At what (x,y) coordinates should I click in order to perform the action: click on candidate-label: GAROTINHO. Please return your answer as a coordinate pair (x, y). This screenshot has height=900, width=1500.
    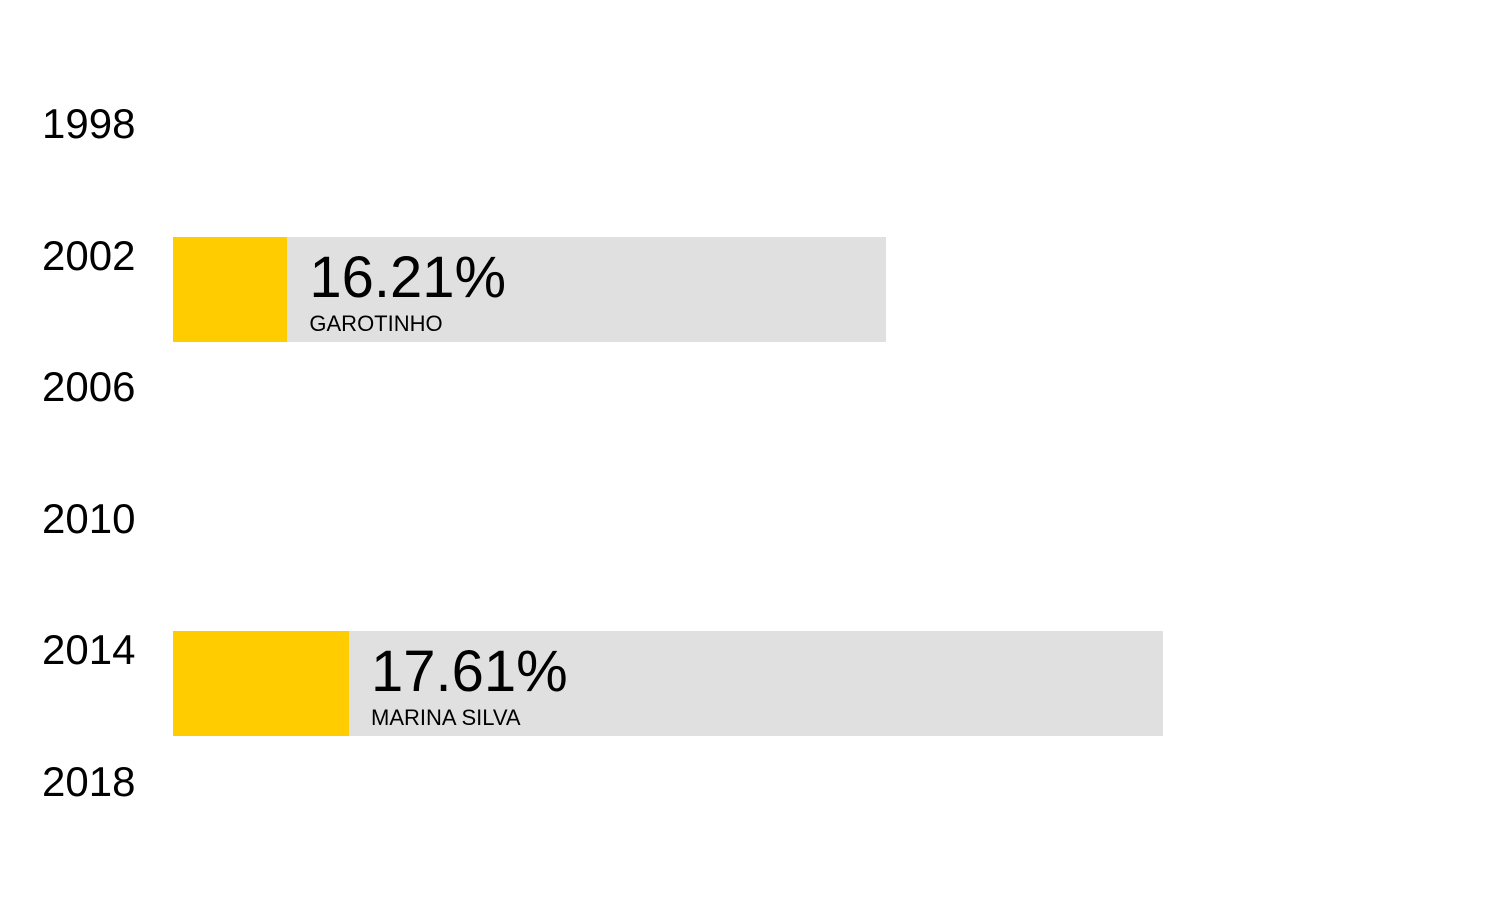
    Looking at the image, I should click on (376, 323).